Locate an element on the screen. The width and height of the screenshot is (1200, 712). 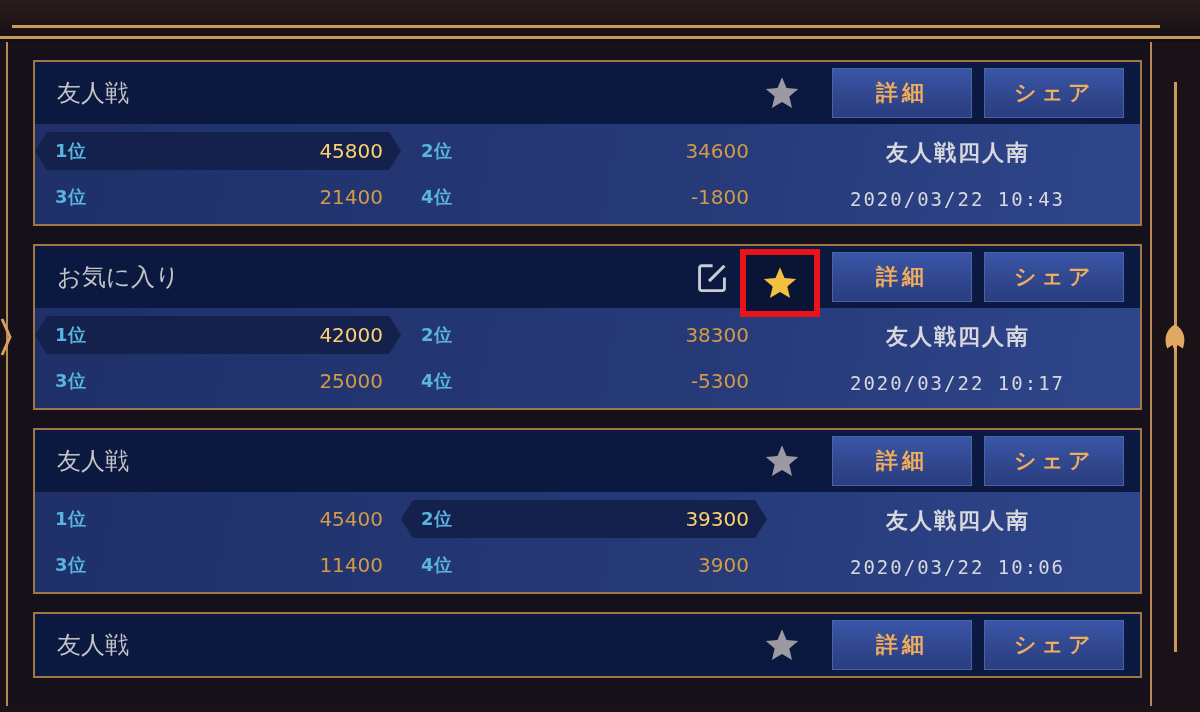
record-title: お気に入り is located at coordinates (118, 277).